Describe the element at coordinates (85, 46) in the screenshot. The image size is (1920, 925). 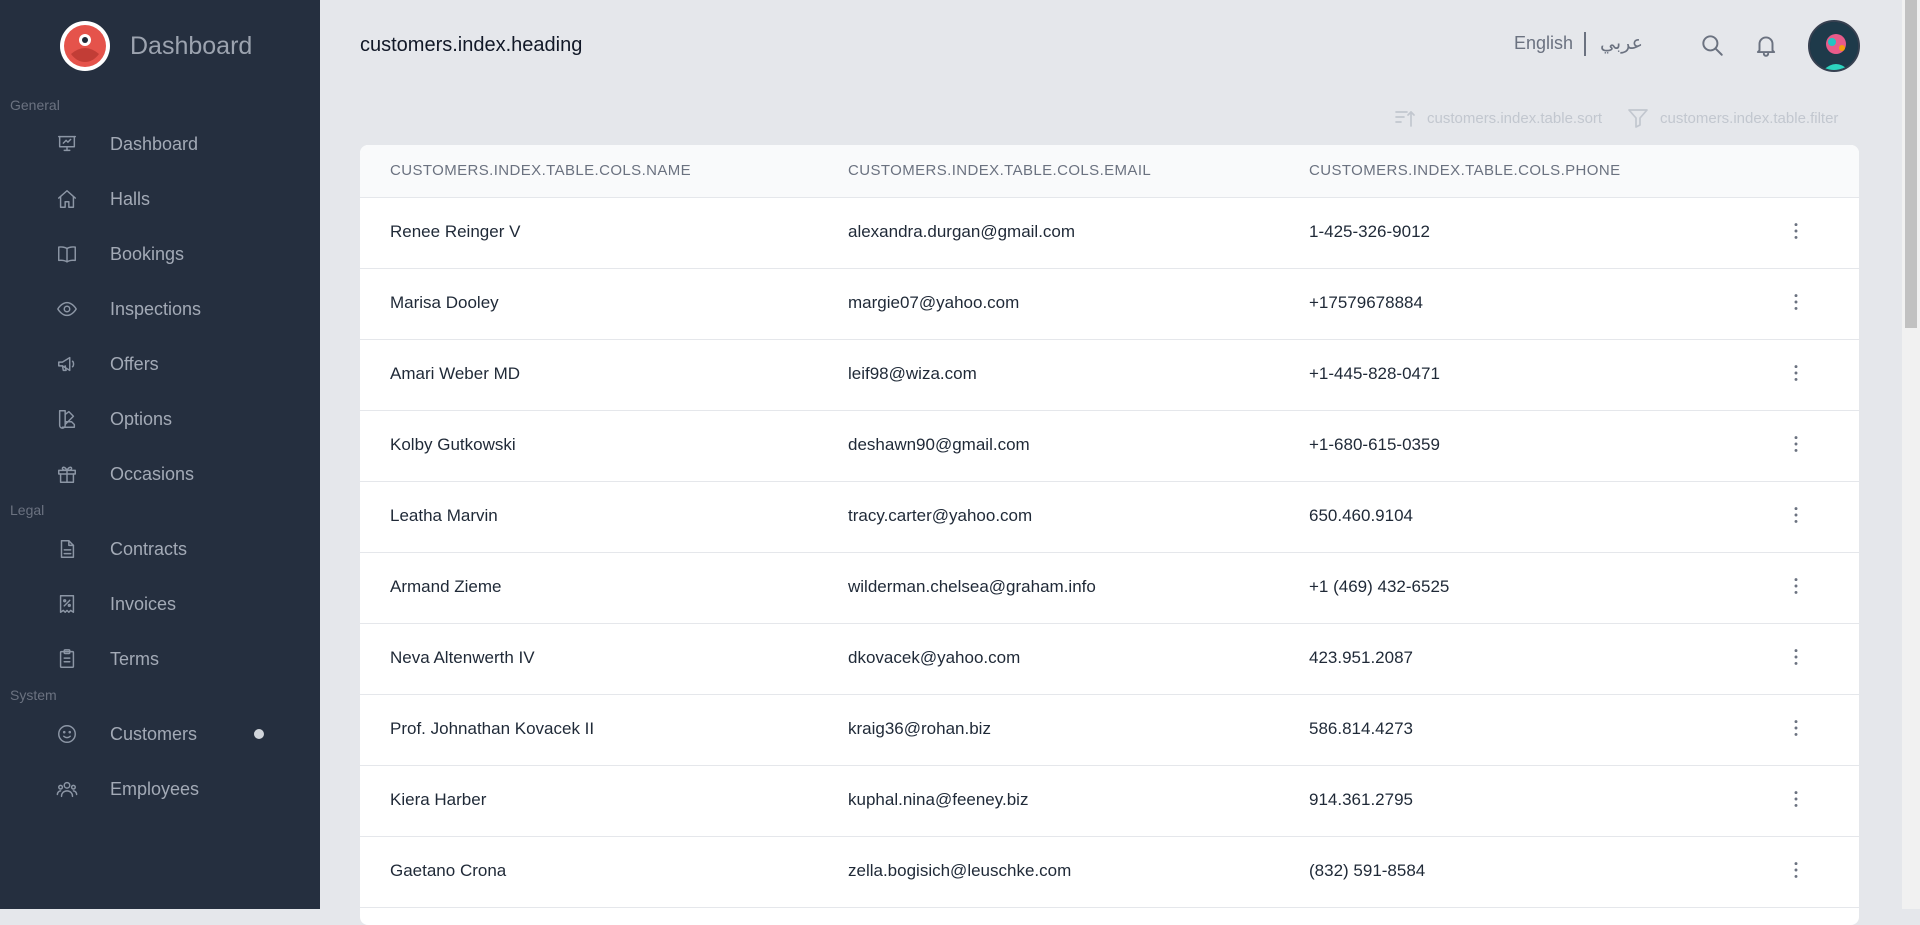
I see `brand-logo` at that location.